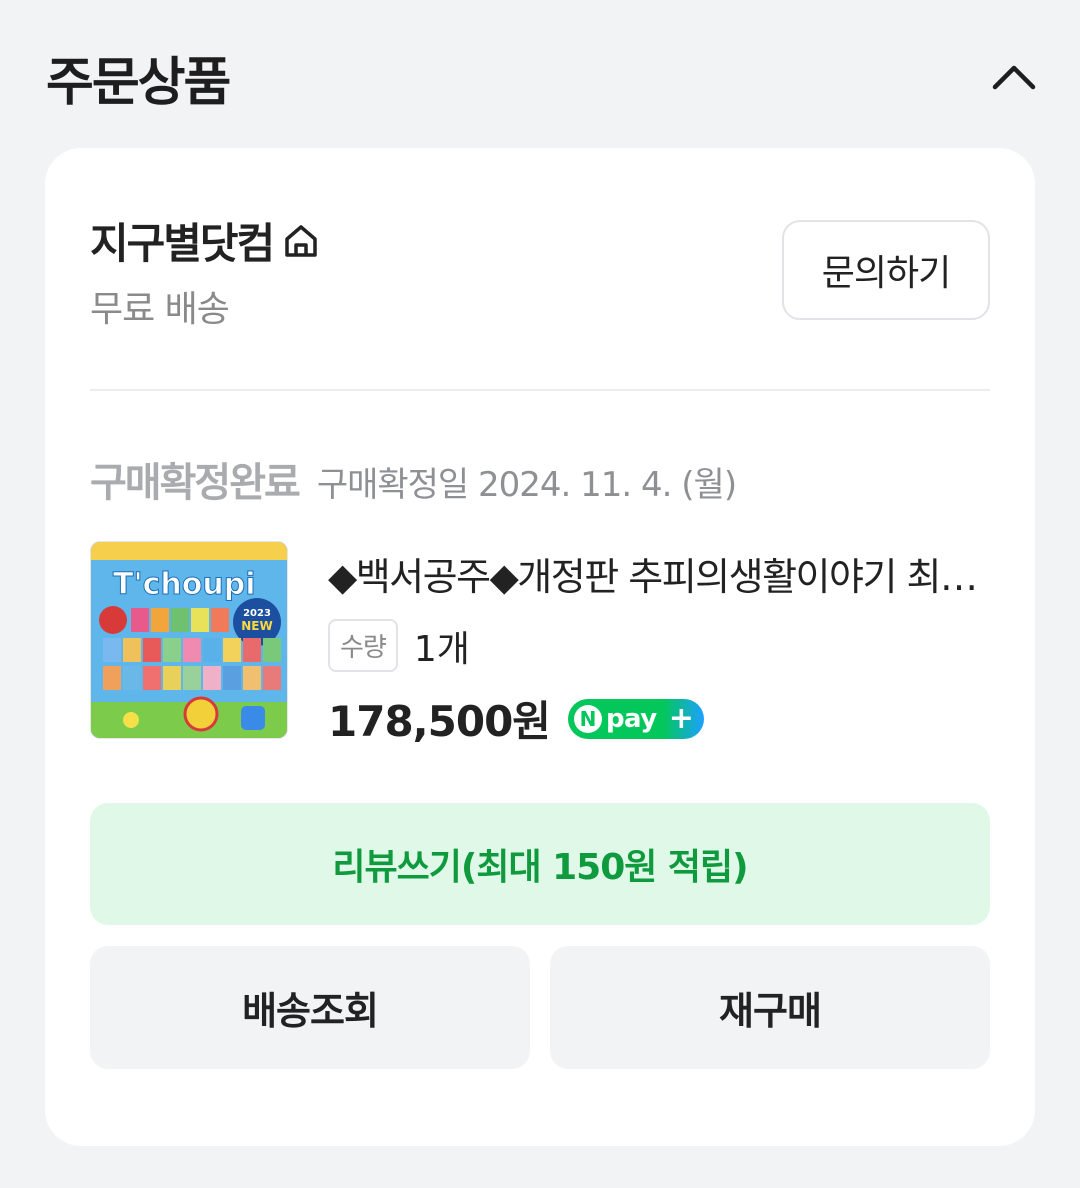 The image size is (1080, 1188). Describe the element at coordinates (540, 864) in the screenshot. I see `write-review-button: 리뷰쓰기(최대 150원 적립)` at that location.